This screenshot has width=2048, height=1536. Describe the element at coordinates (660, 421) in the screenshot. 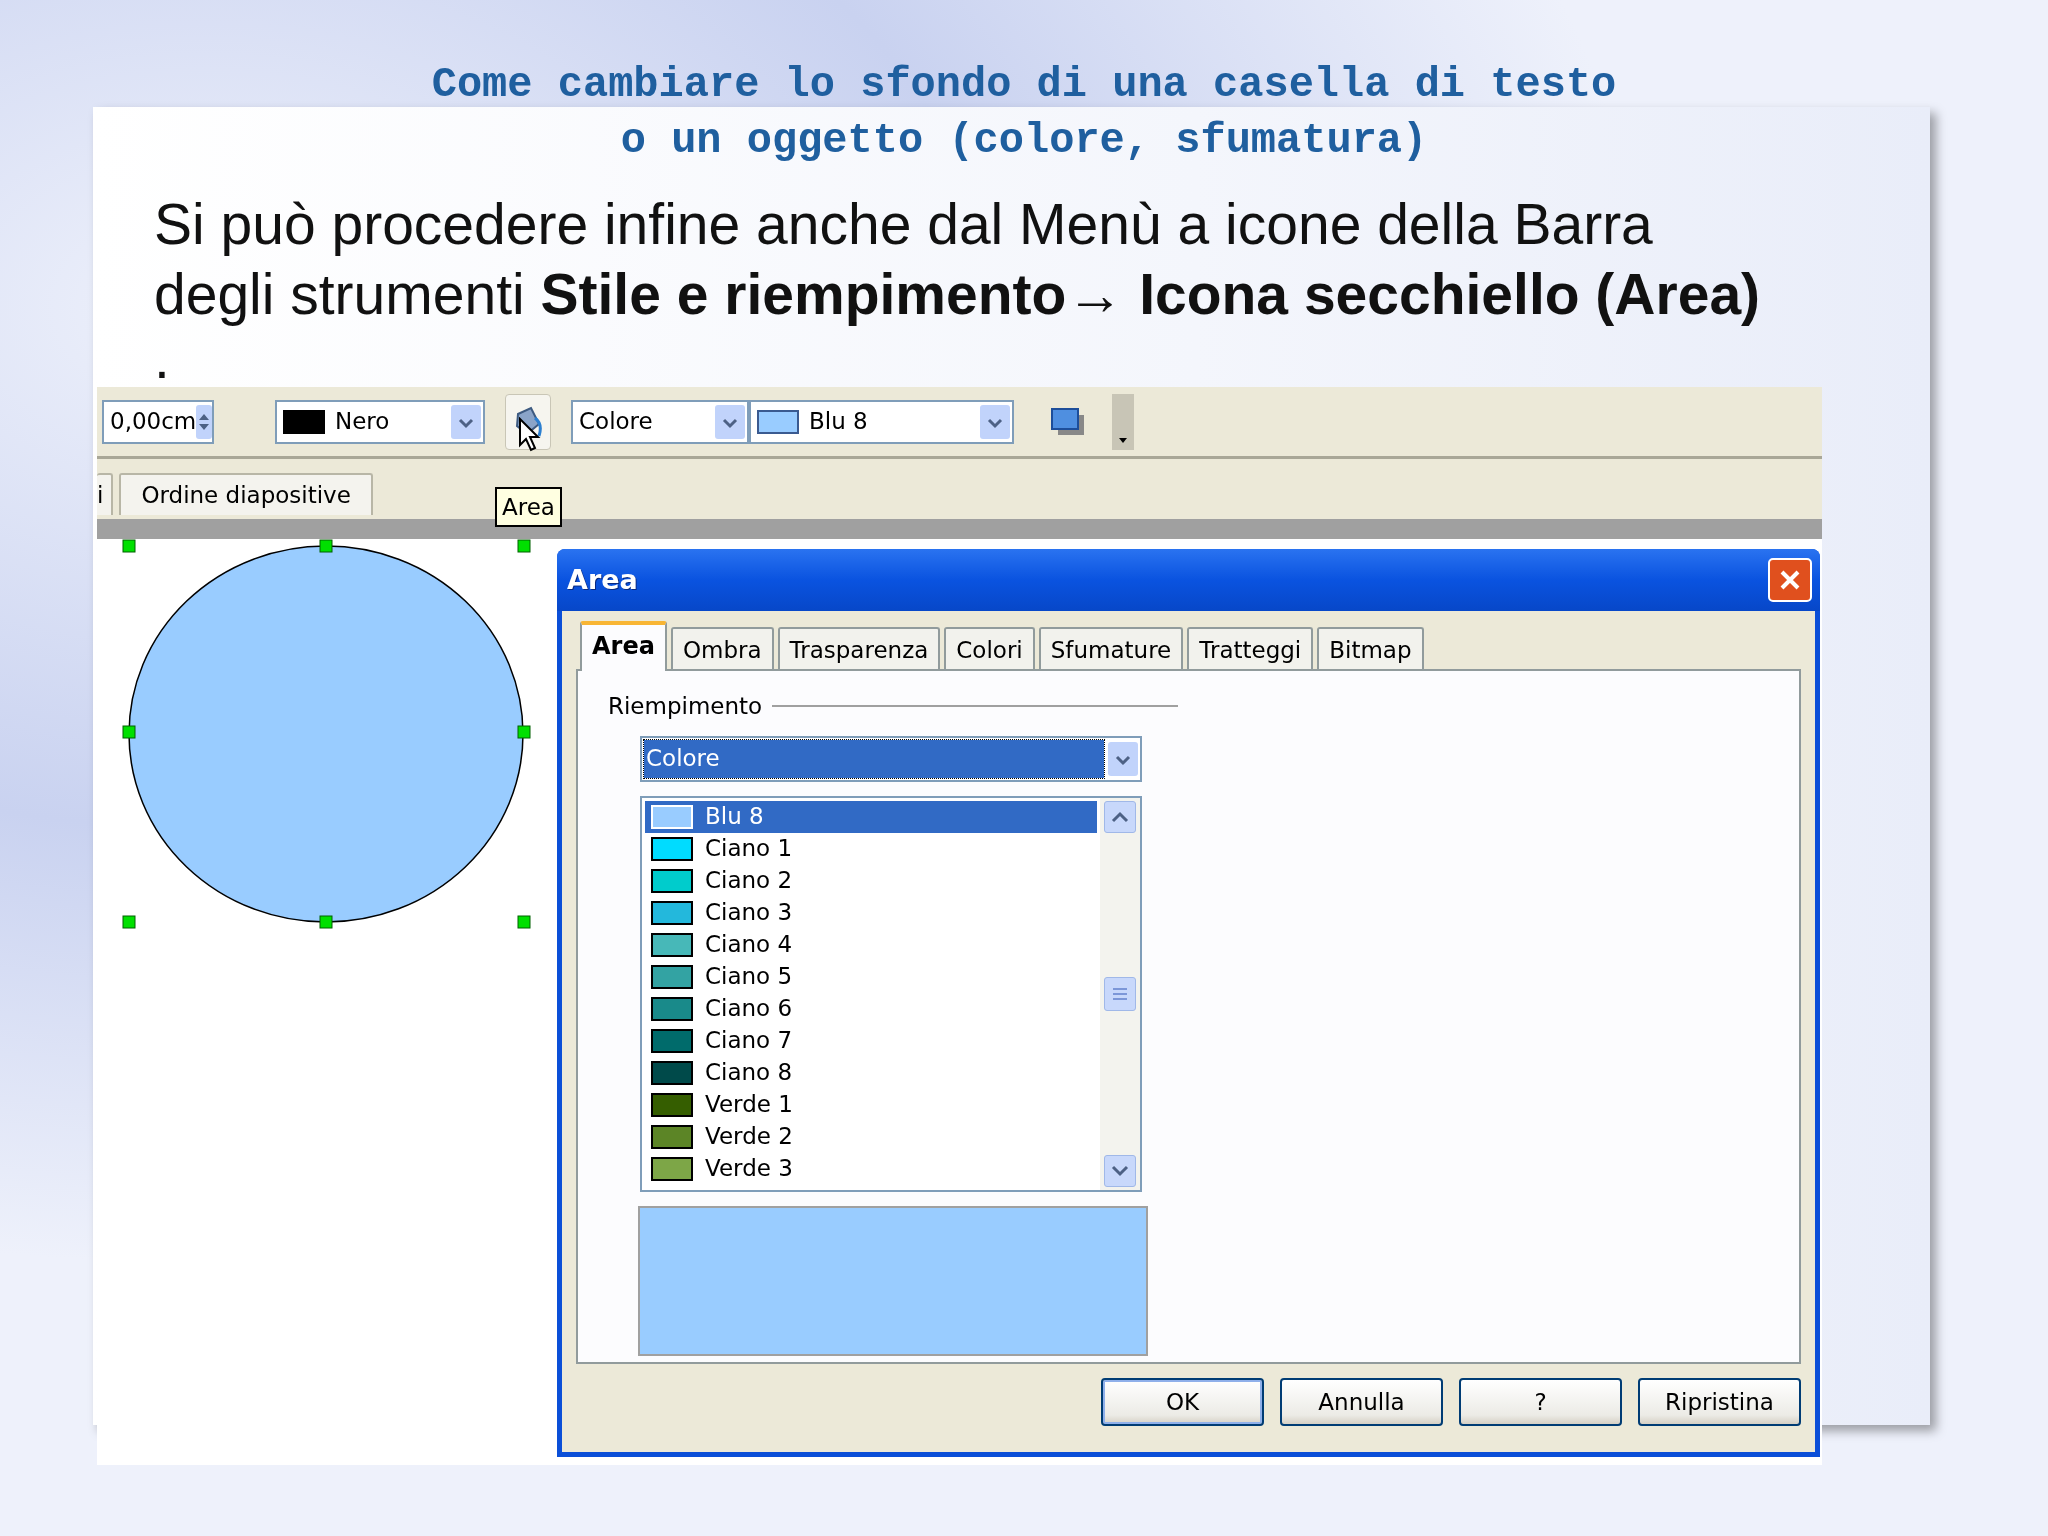

I see `fill-type-dropdown: Colore` at that location.